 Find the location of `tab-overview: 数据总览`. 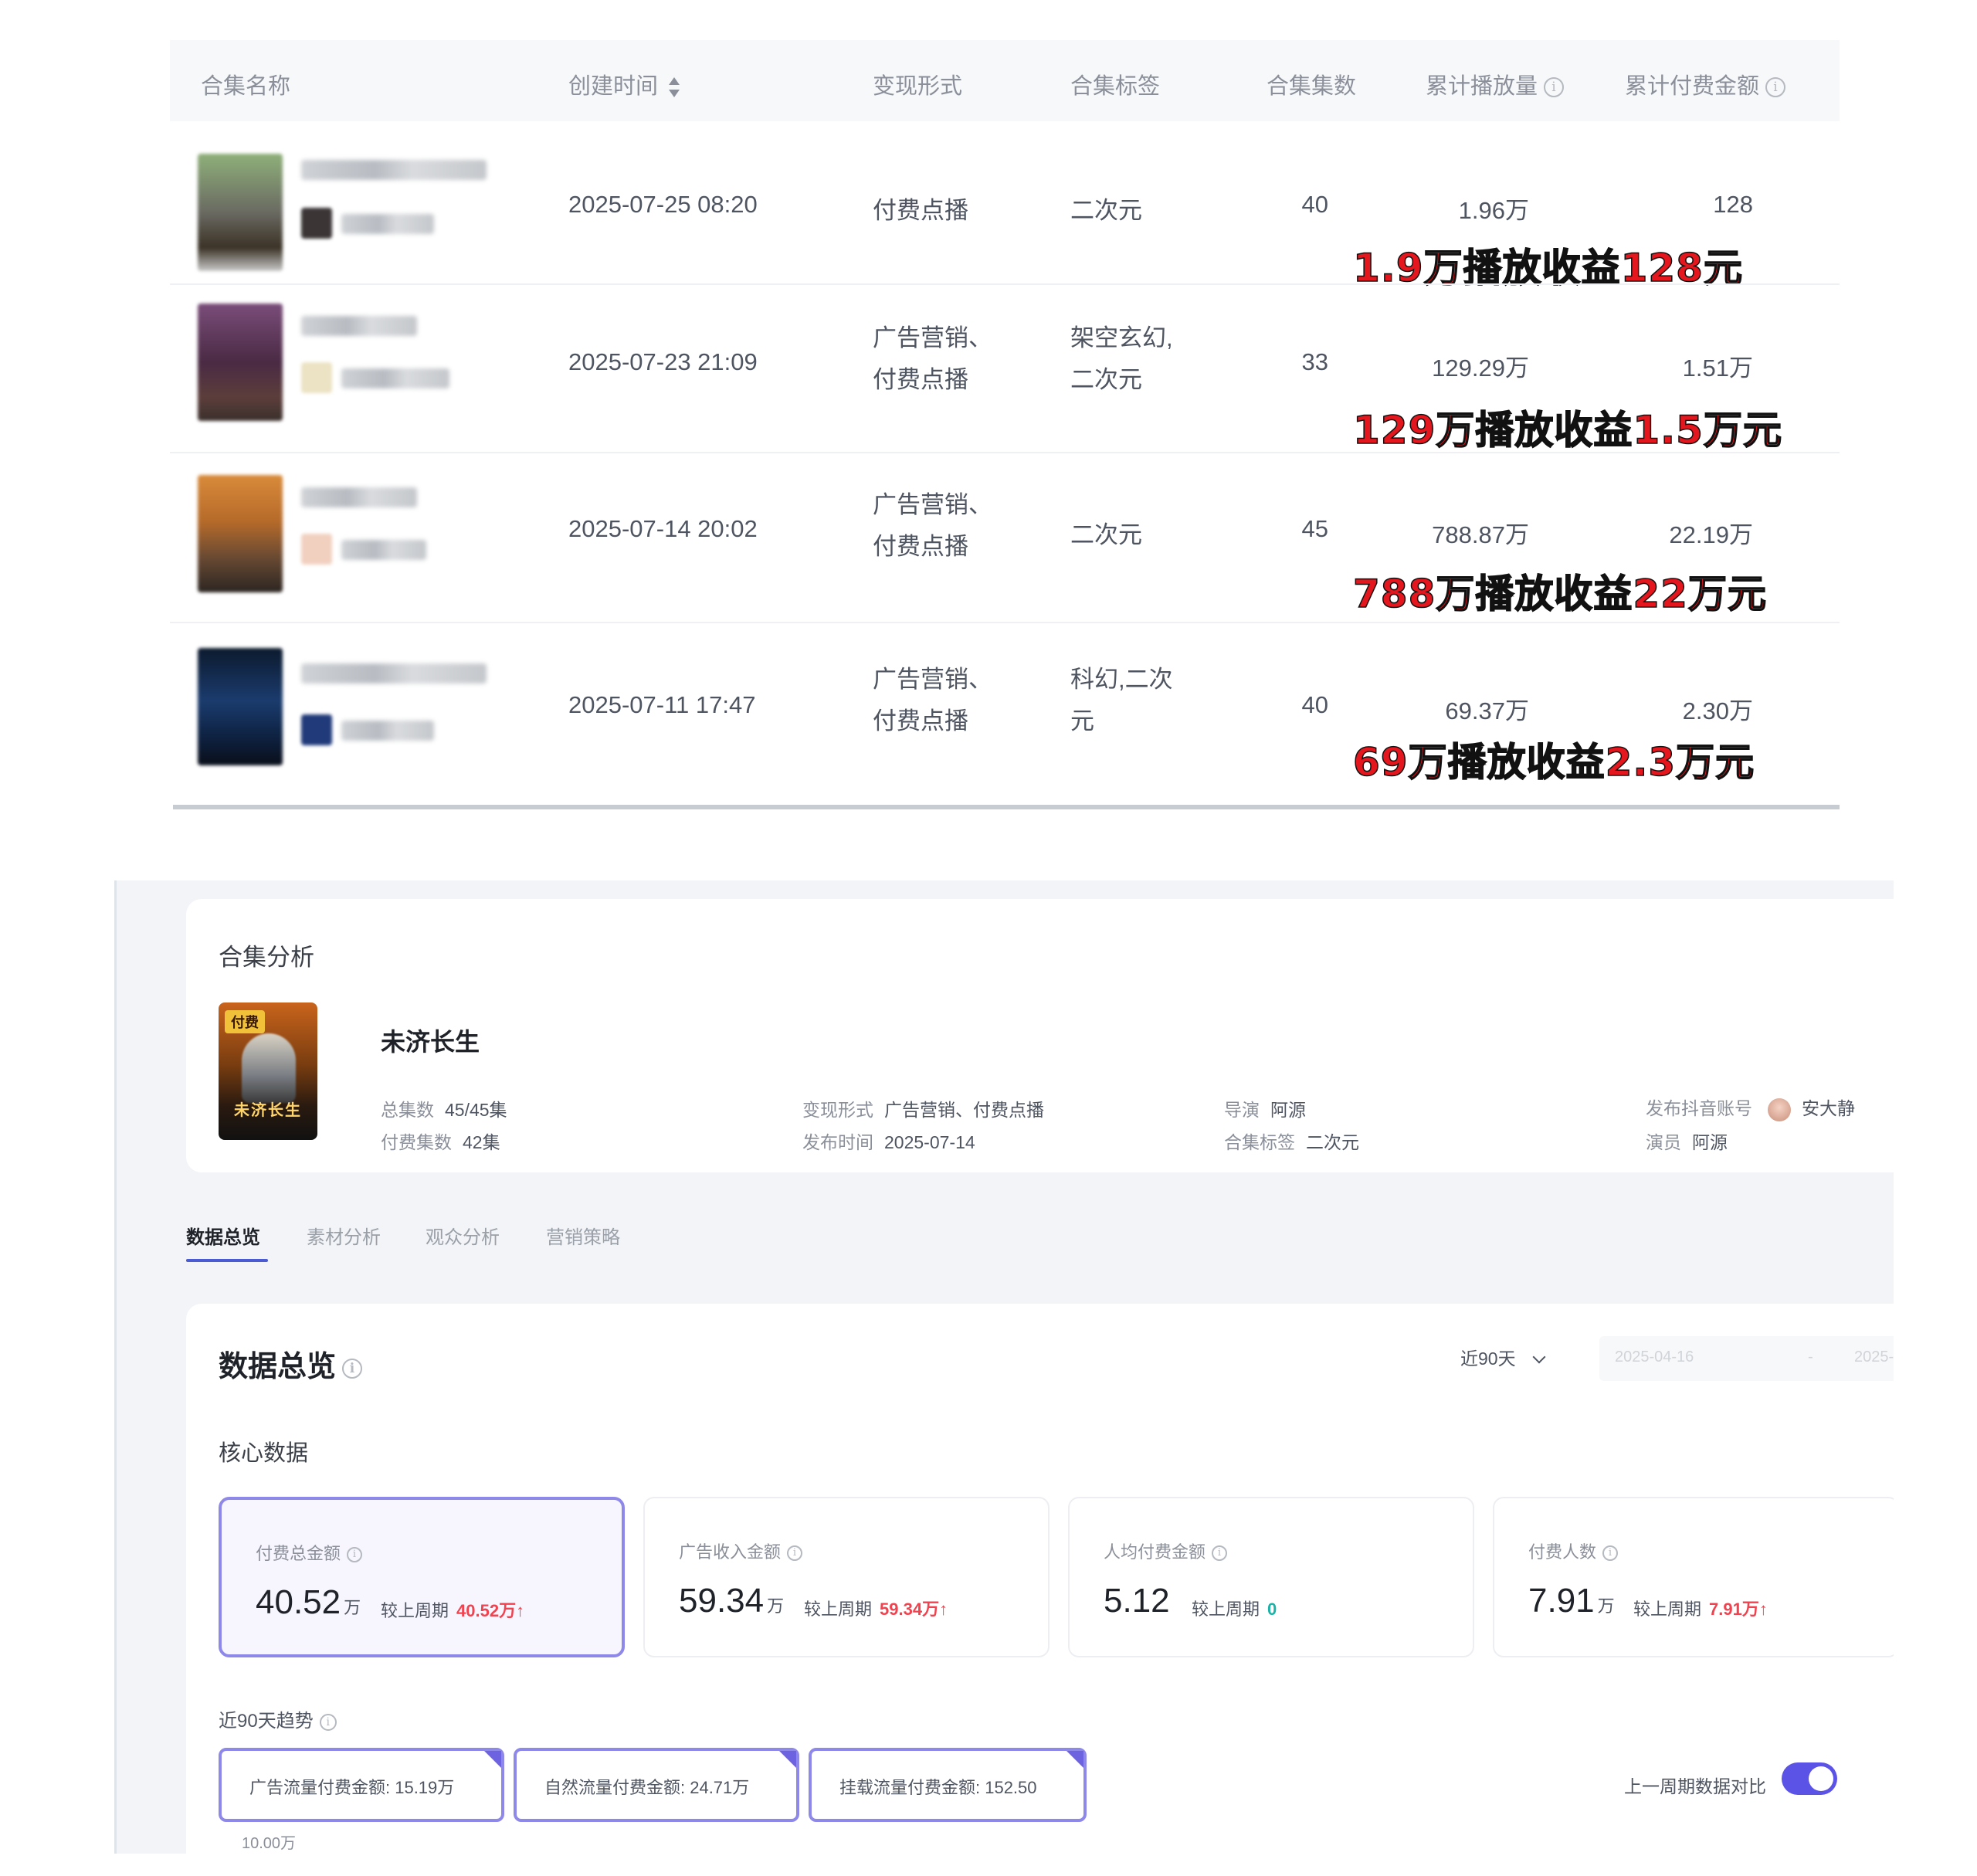

tab-overview: 数据总览 is located at coordinates (223, 1235).